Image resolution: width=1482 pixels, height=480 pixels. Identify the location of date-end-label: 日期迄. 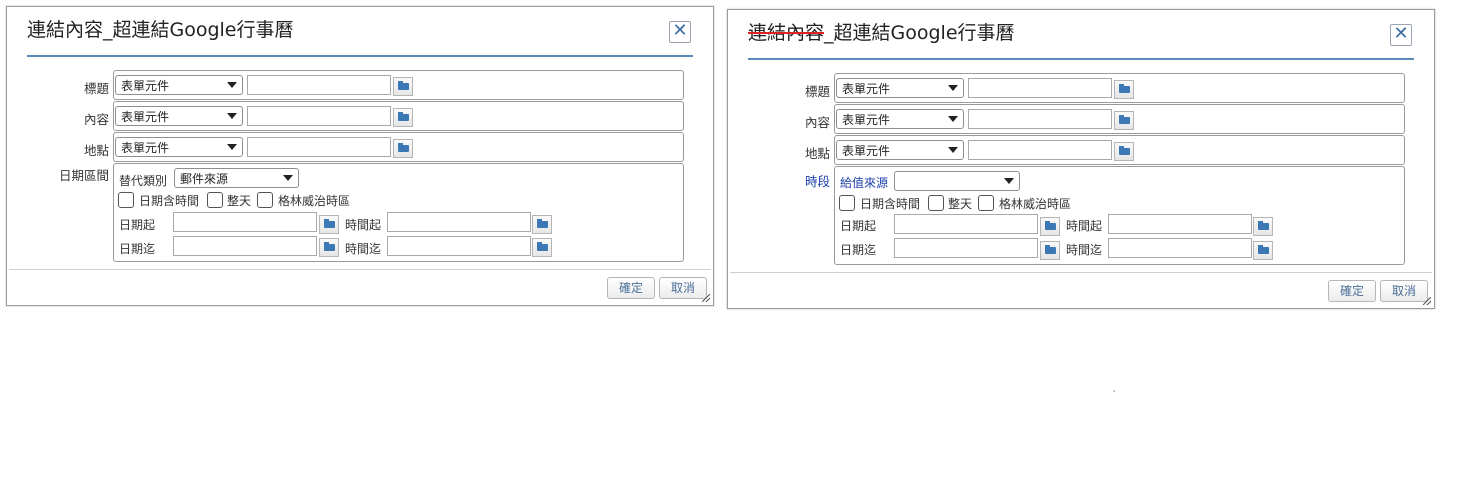
(858, 250).